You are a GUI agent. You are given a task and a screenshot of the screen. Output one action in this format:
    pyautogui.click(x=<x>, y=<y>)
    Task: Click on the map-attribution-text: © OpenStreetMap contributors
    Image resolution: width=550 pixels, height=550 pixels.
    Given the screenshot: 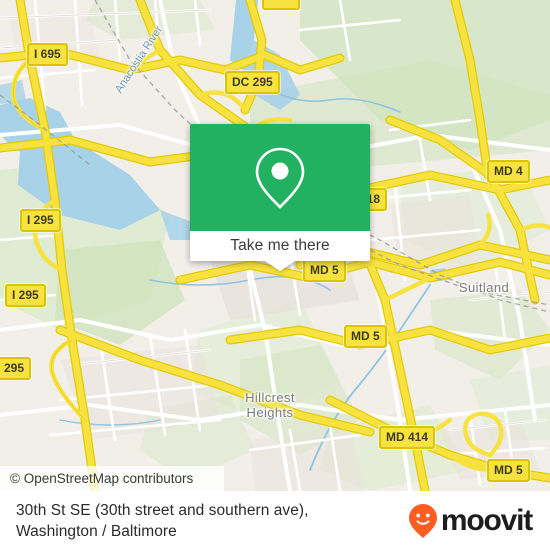 What is the action you would take?
    pyautogui.click(x=102, y=478)
    